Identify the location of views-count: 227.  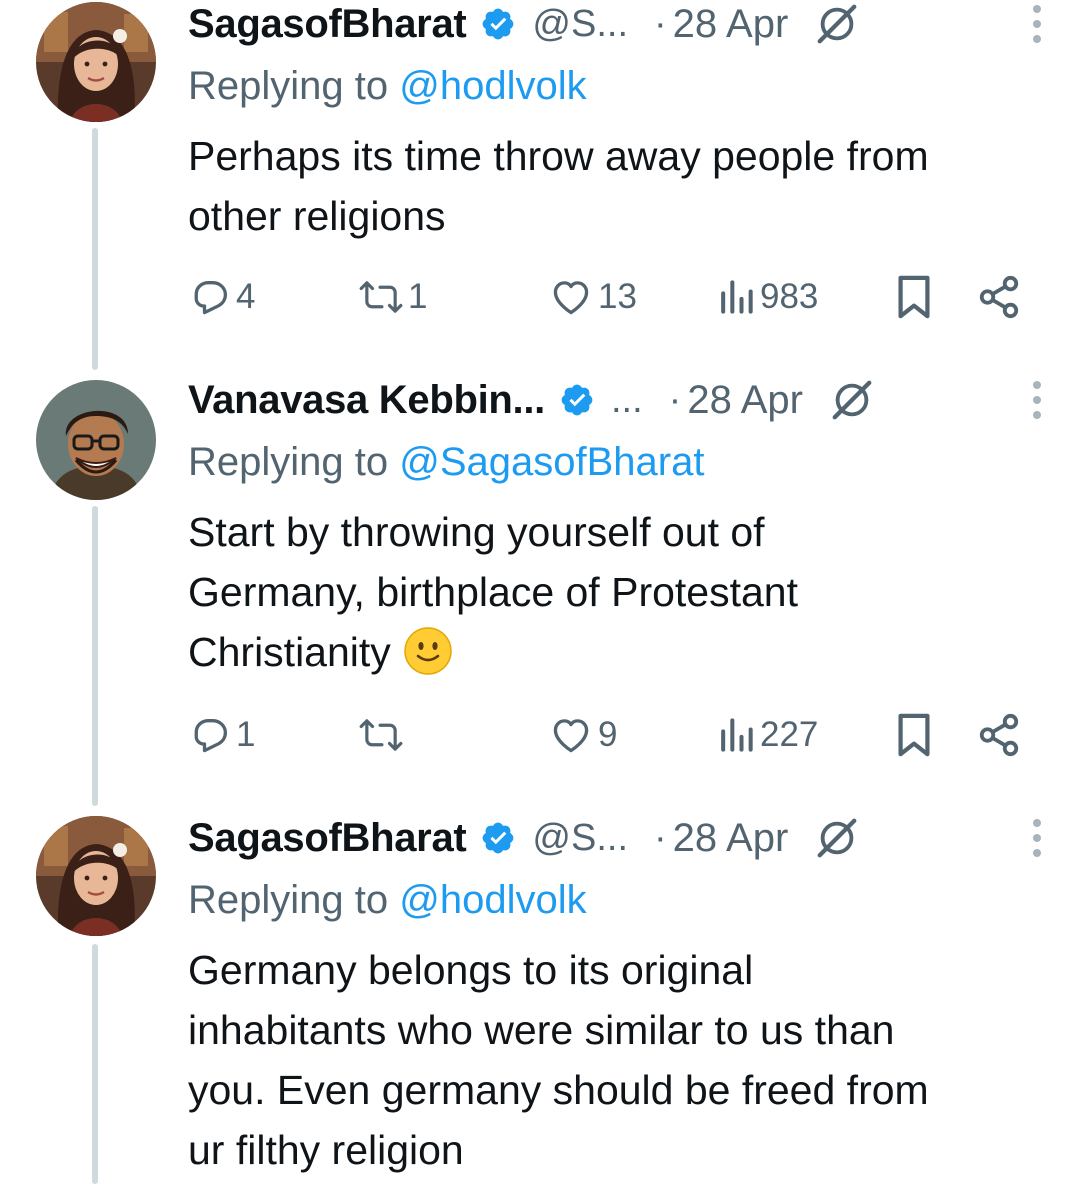
(789, 734).